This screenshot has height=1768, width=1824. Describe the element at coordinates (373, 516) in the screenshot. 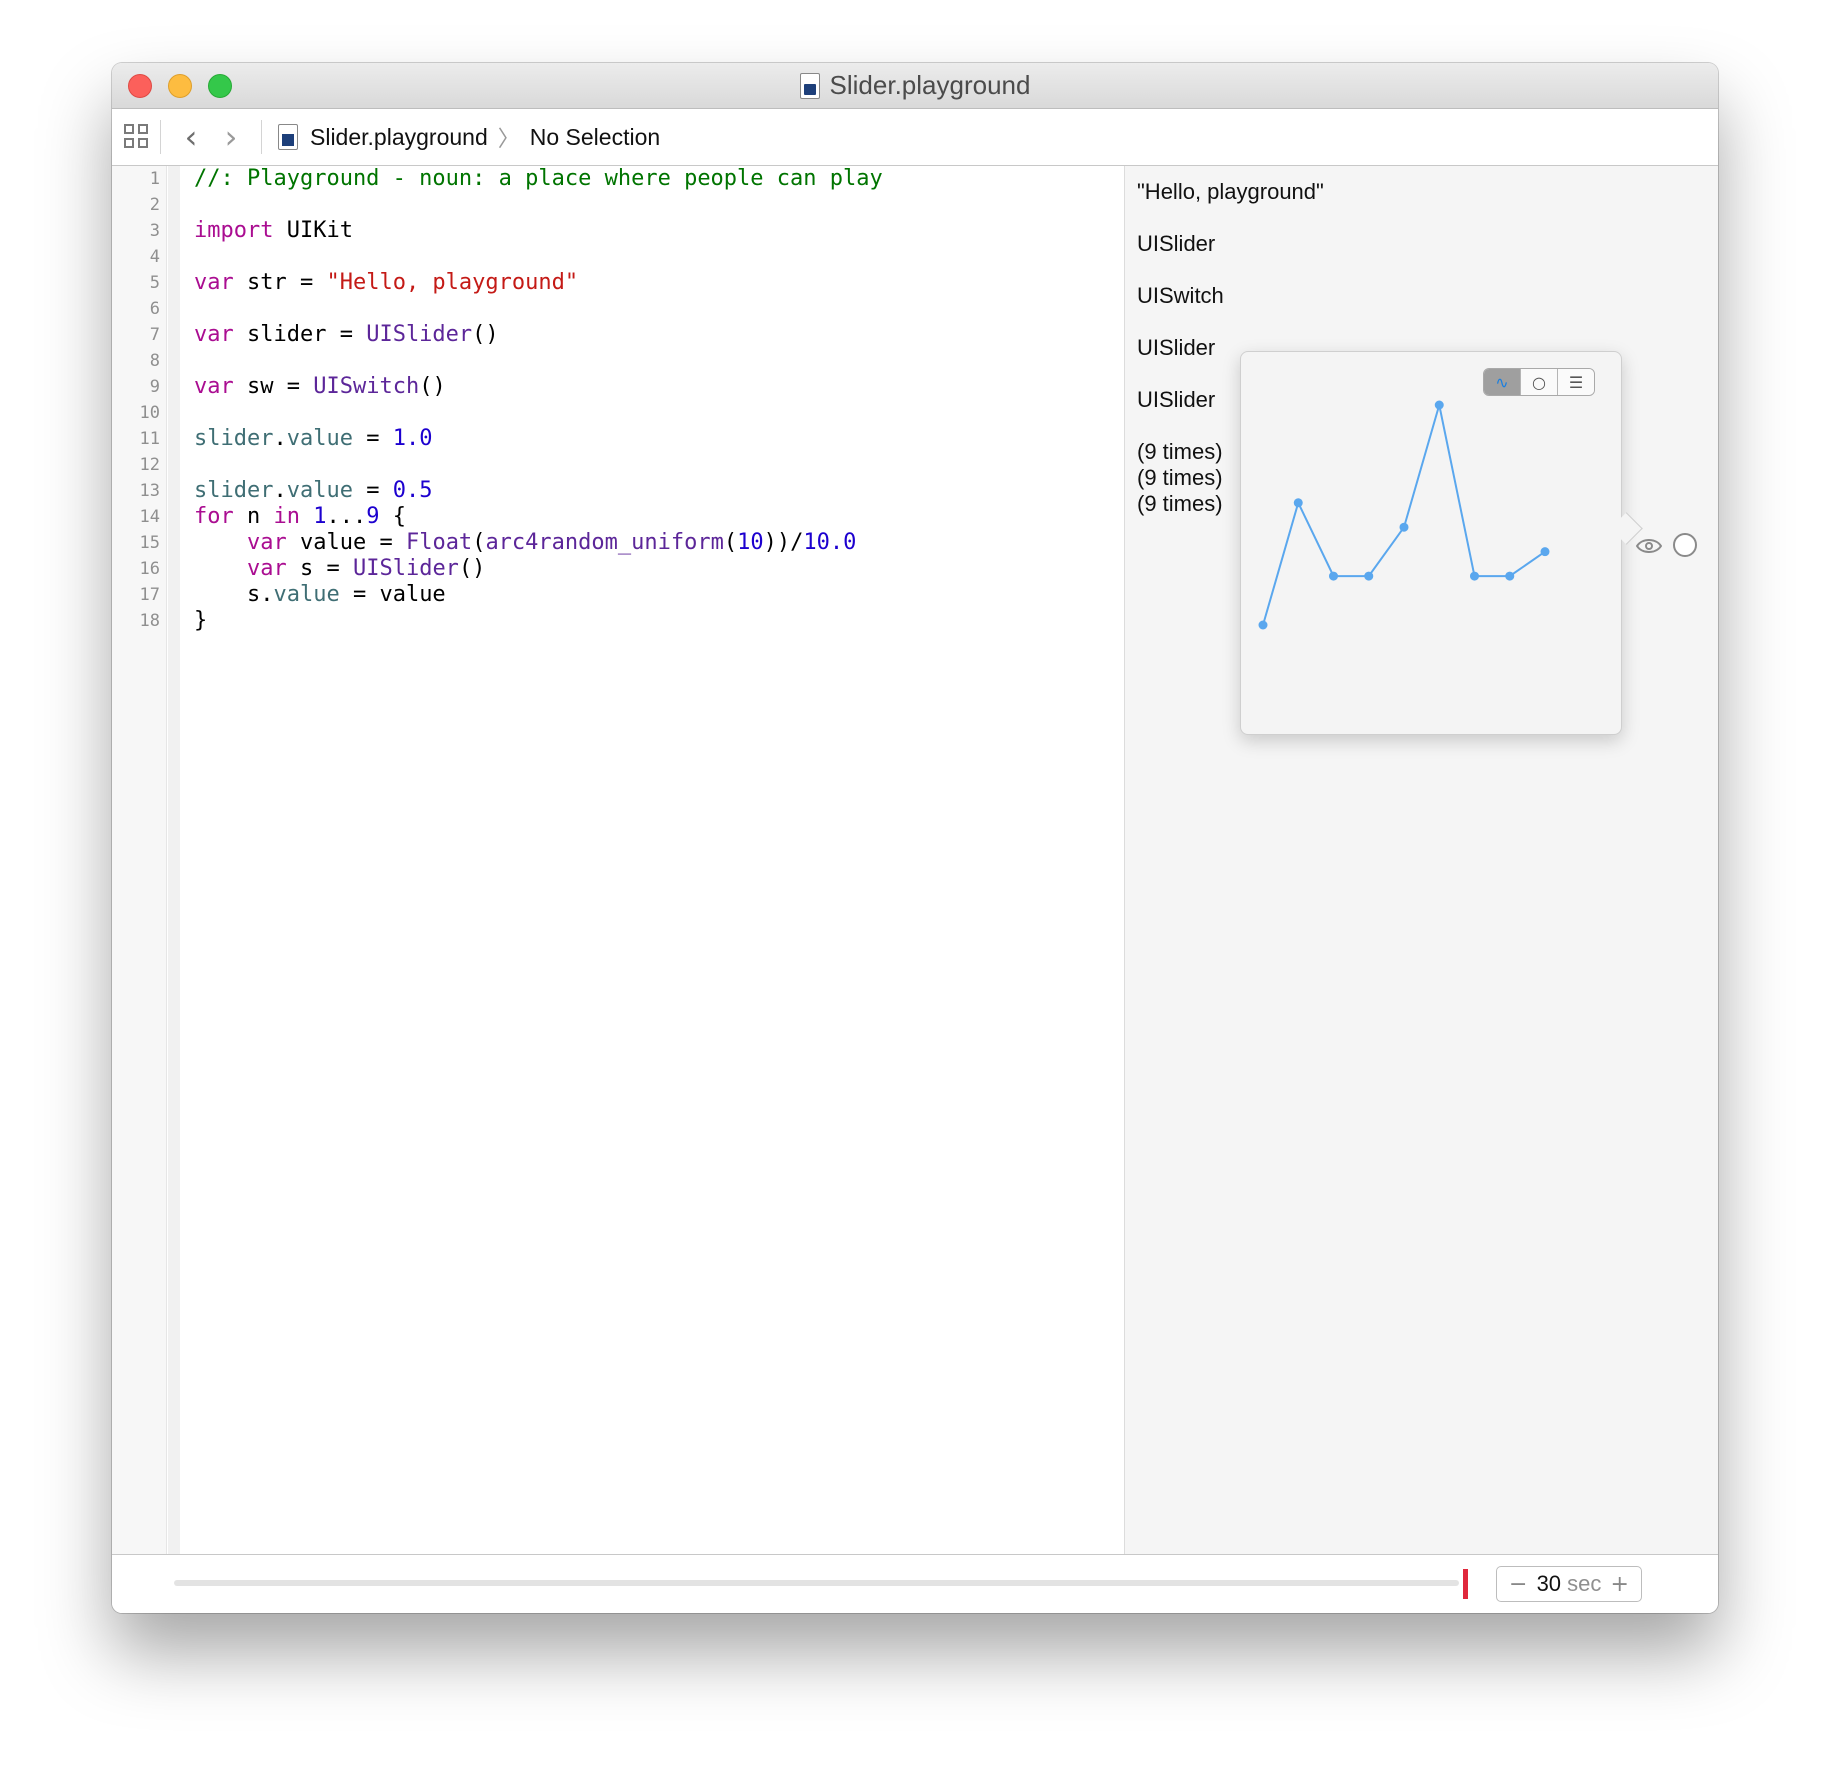

I see `code-token: 9` at that location.